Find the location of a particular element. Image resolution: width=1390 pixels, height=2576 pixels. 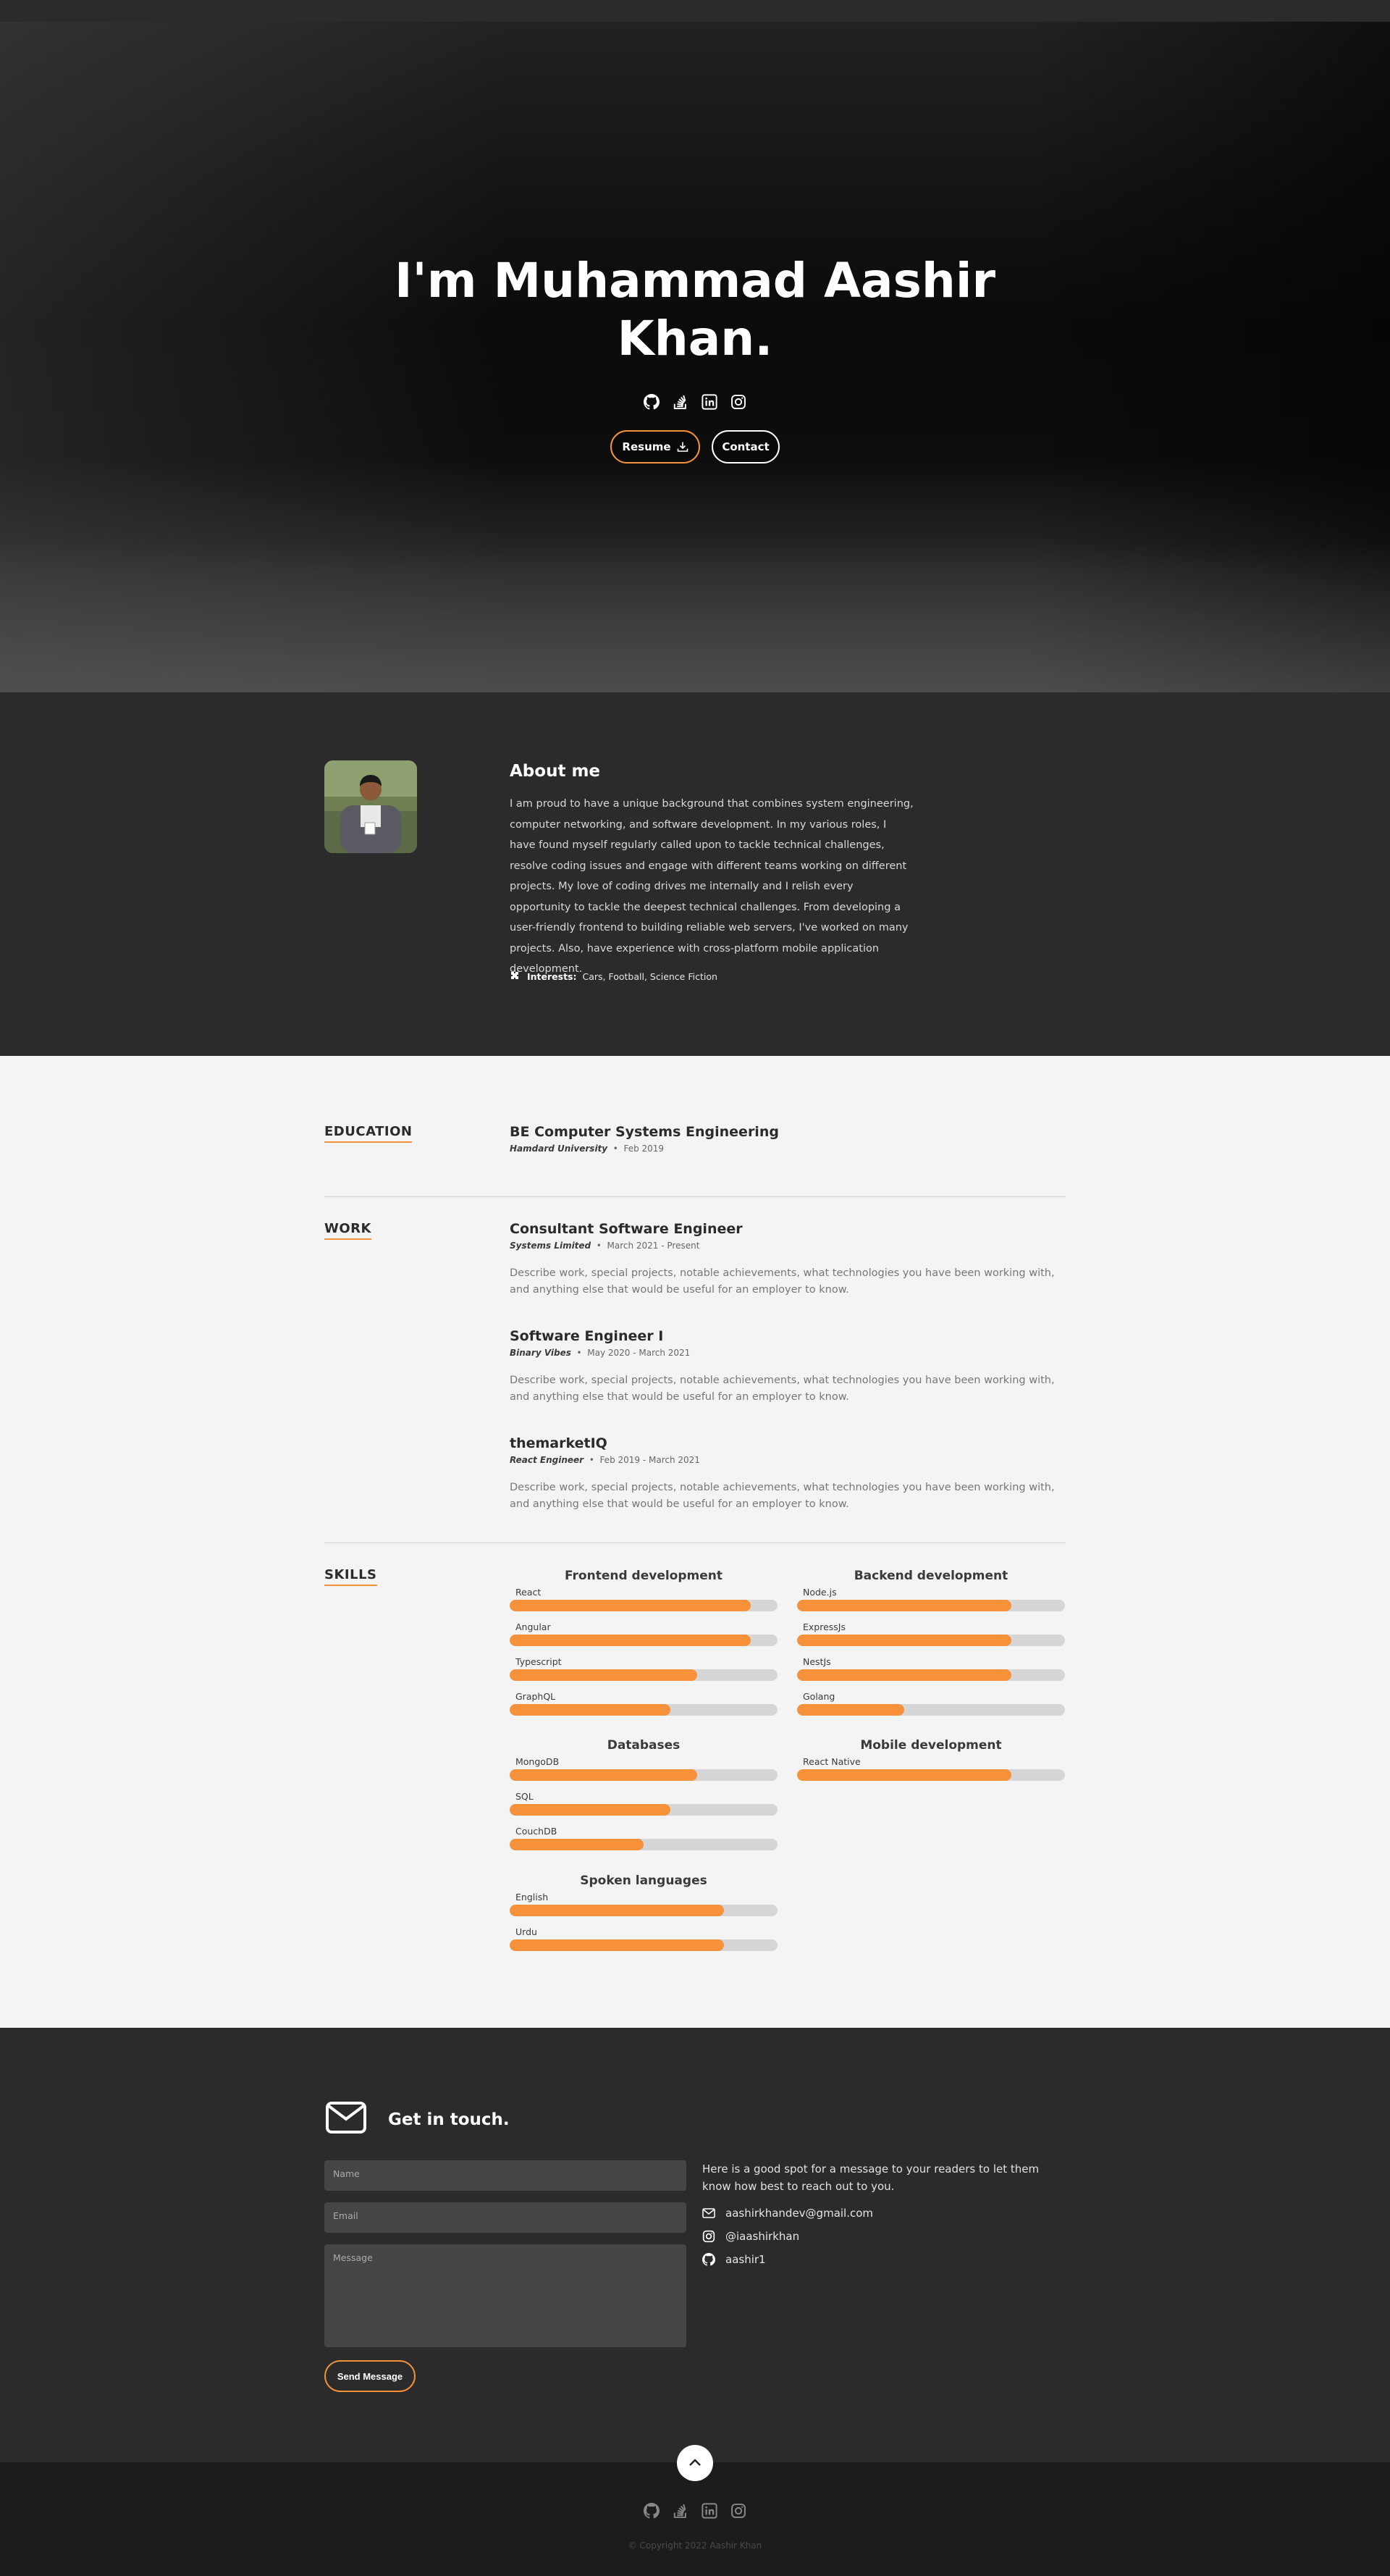

chevron-up-icon is located at coordinates (695, 2462).